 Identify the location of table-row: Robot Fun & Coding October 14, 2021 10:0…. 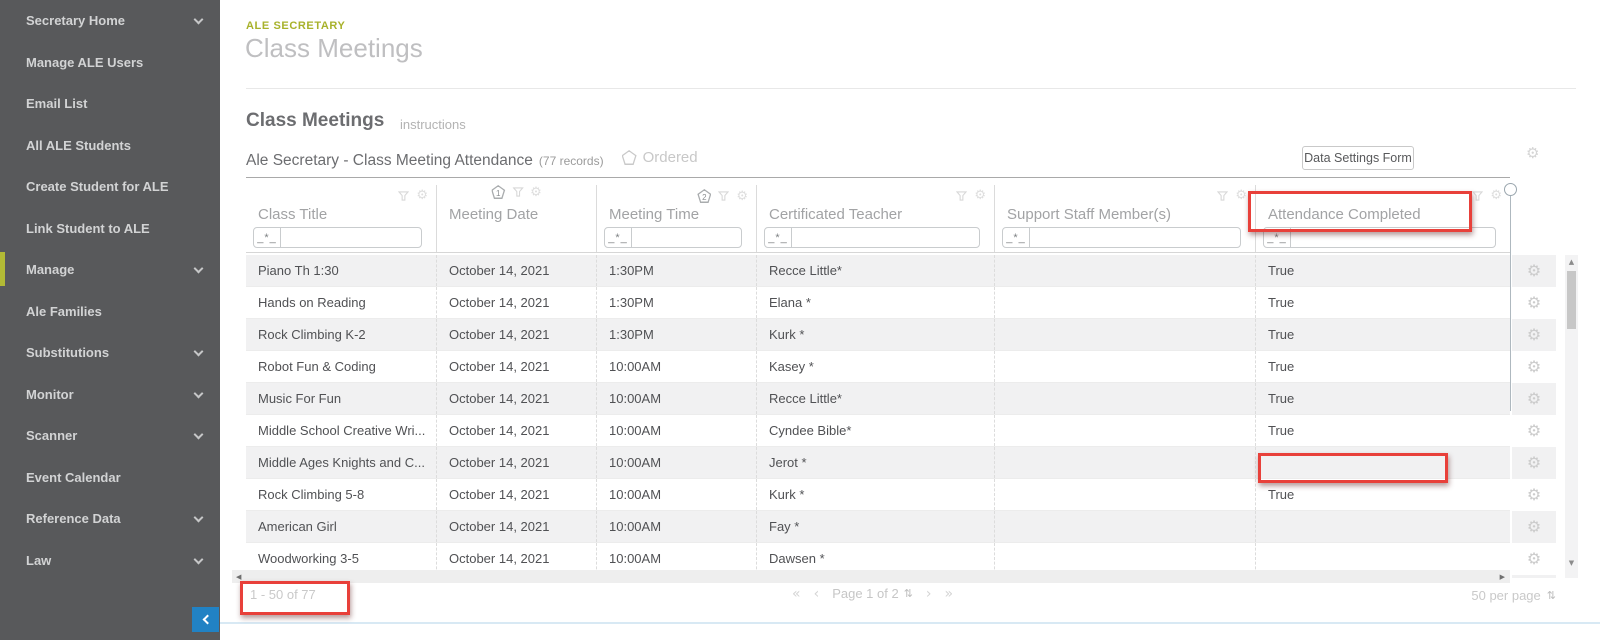
(878, 367).